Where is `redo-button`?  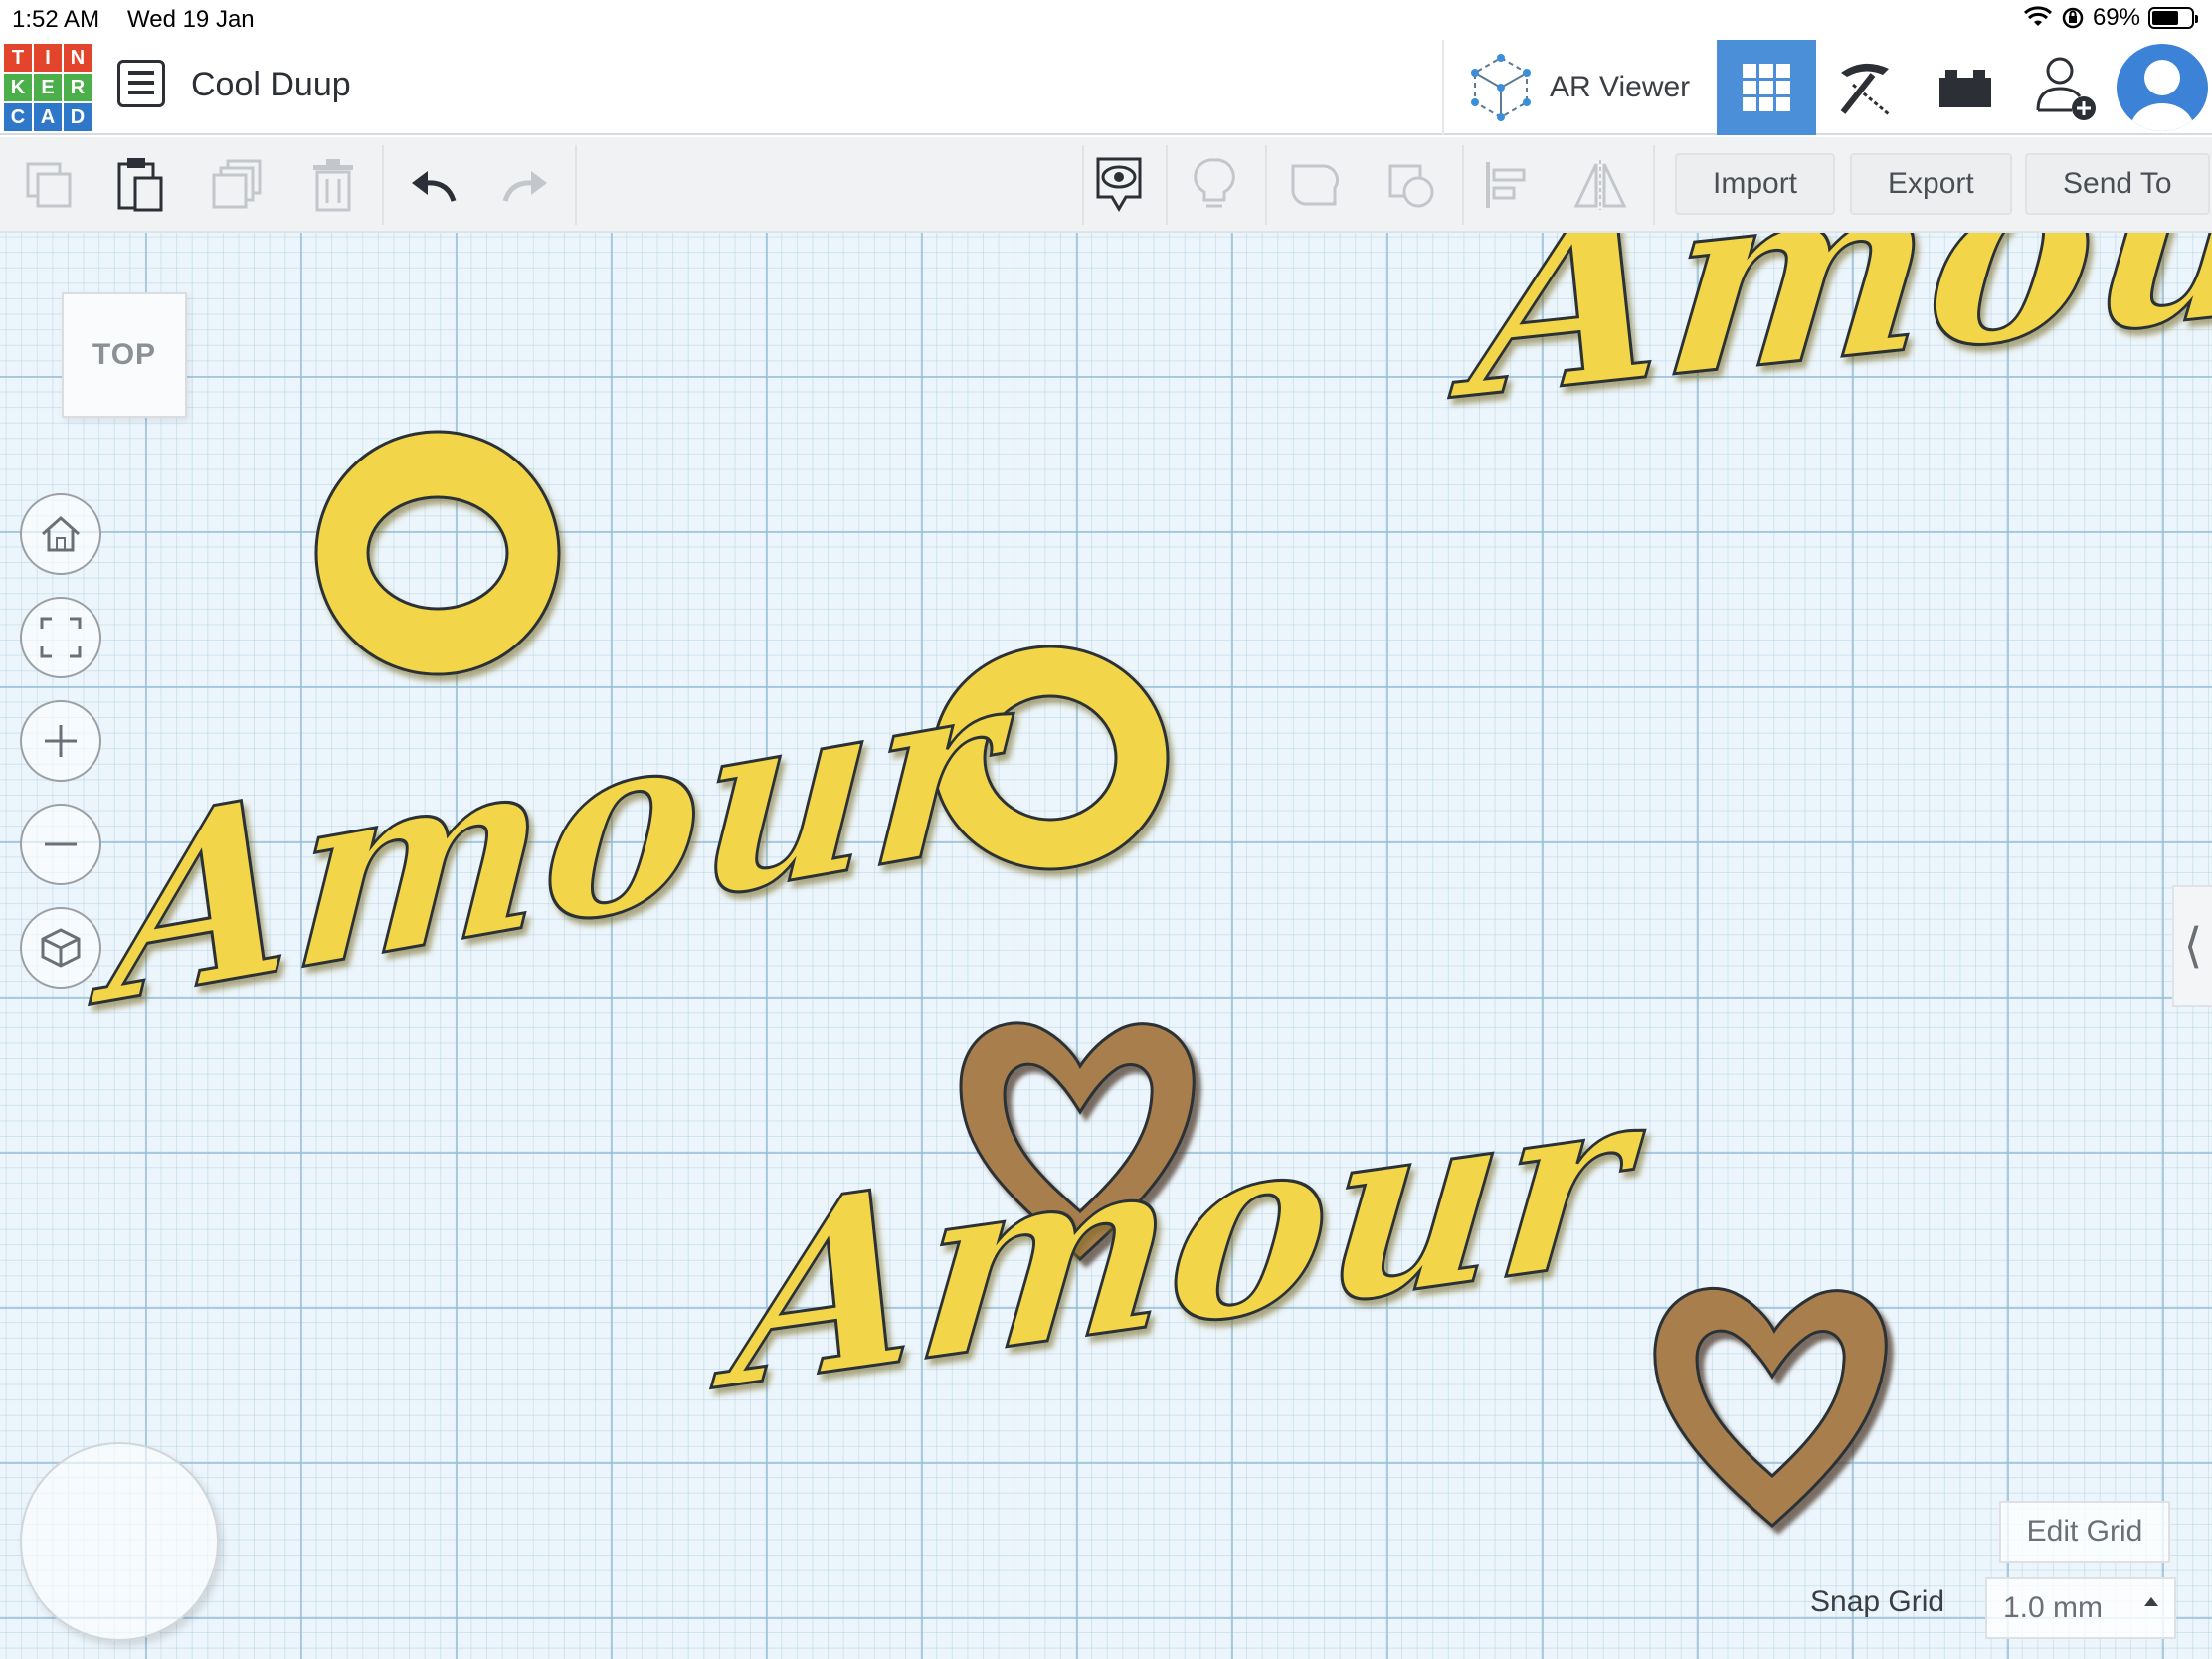 redo-button is located at coordinates (526, 185).